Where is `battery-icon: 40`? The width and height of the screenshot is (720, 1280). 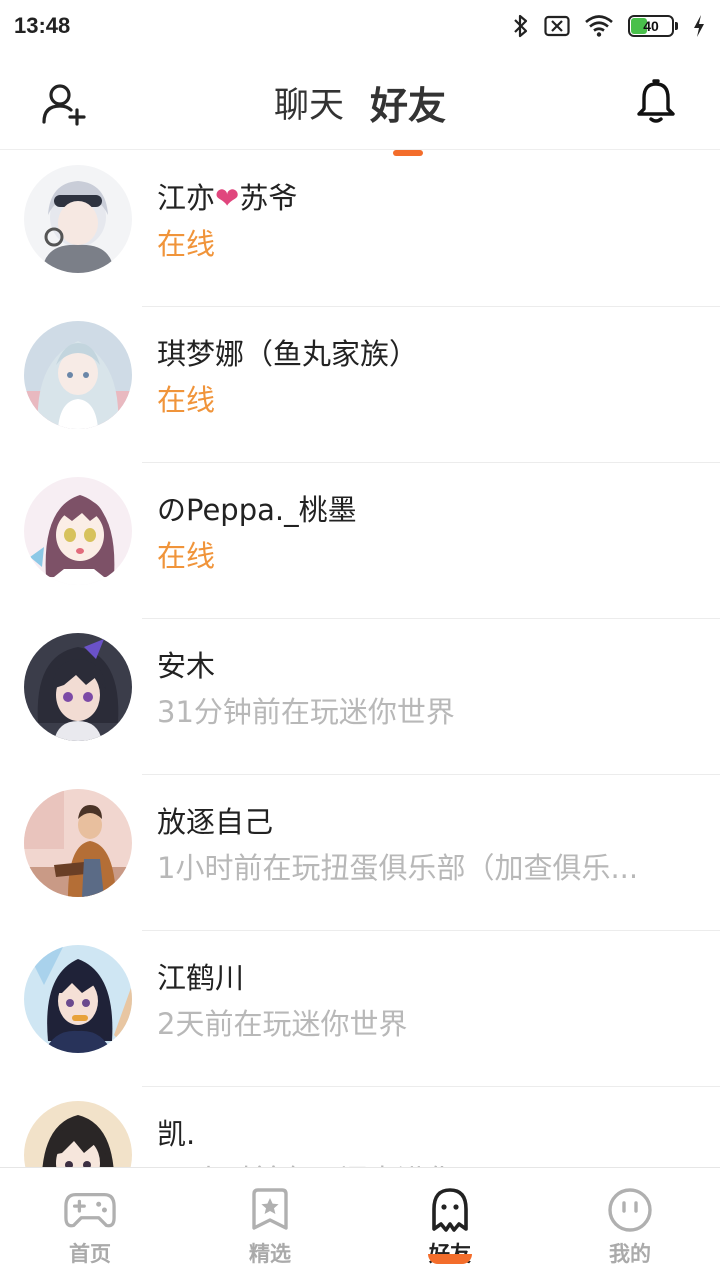
battery-icon: 40 is located at coordinates (653, 26).